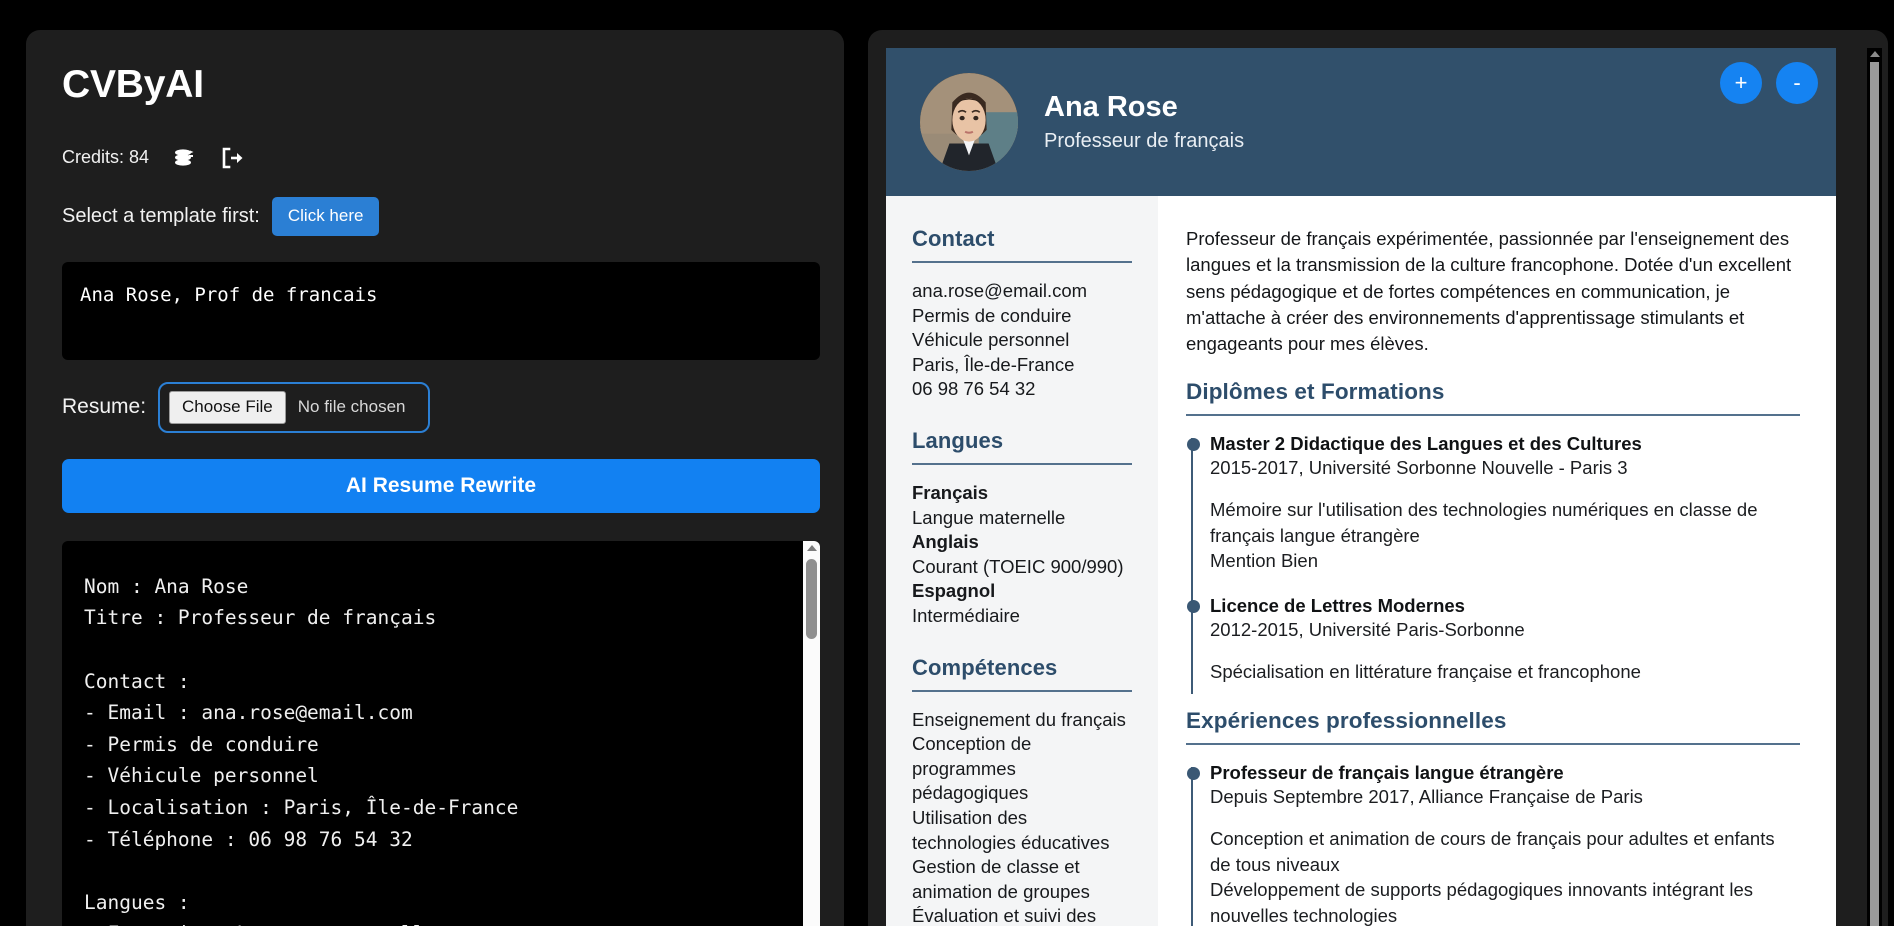  Describe the element at coordinates (1361, 122) in the screenshot. I see `cv-header: Ana Rose Professeur de français + -` at that location.